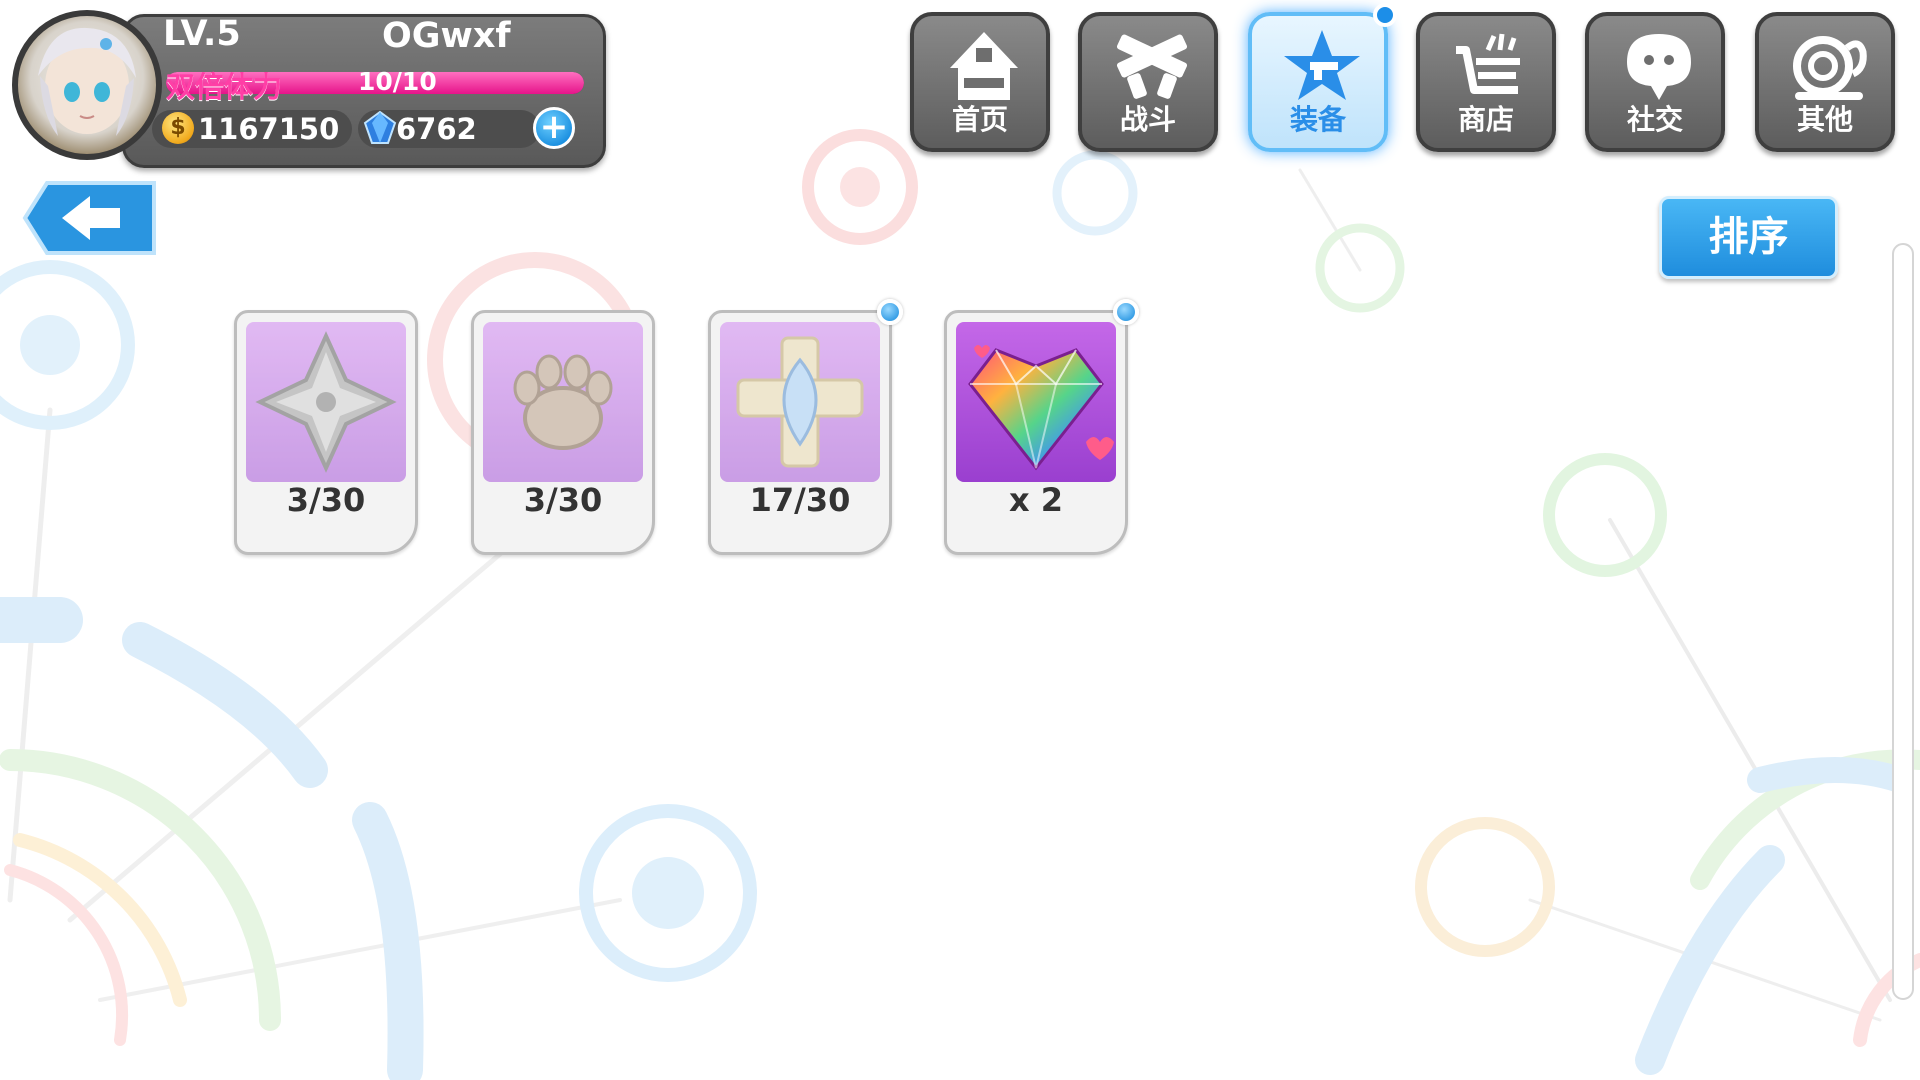 Image resolution: width=1920 pixels, height=1080 pixels. What do you see at coordinates (1317, 119) in the screenshot?
I see `nav-equipment-label: 装备` at bounding box center [1317, 119].